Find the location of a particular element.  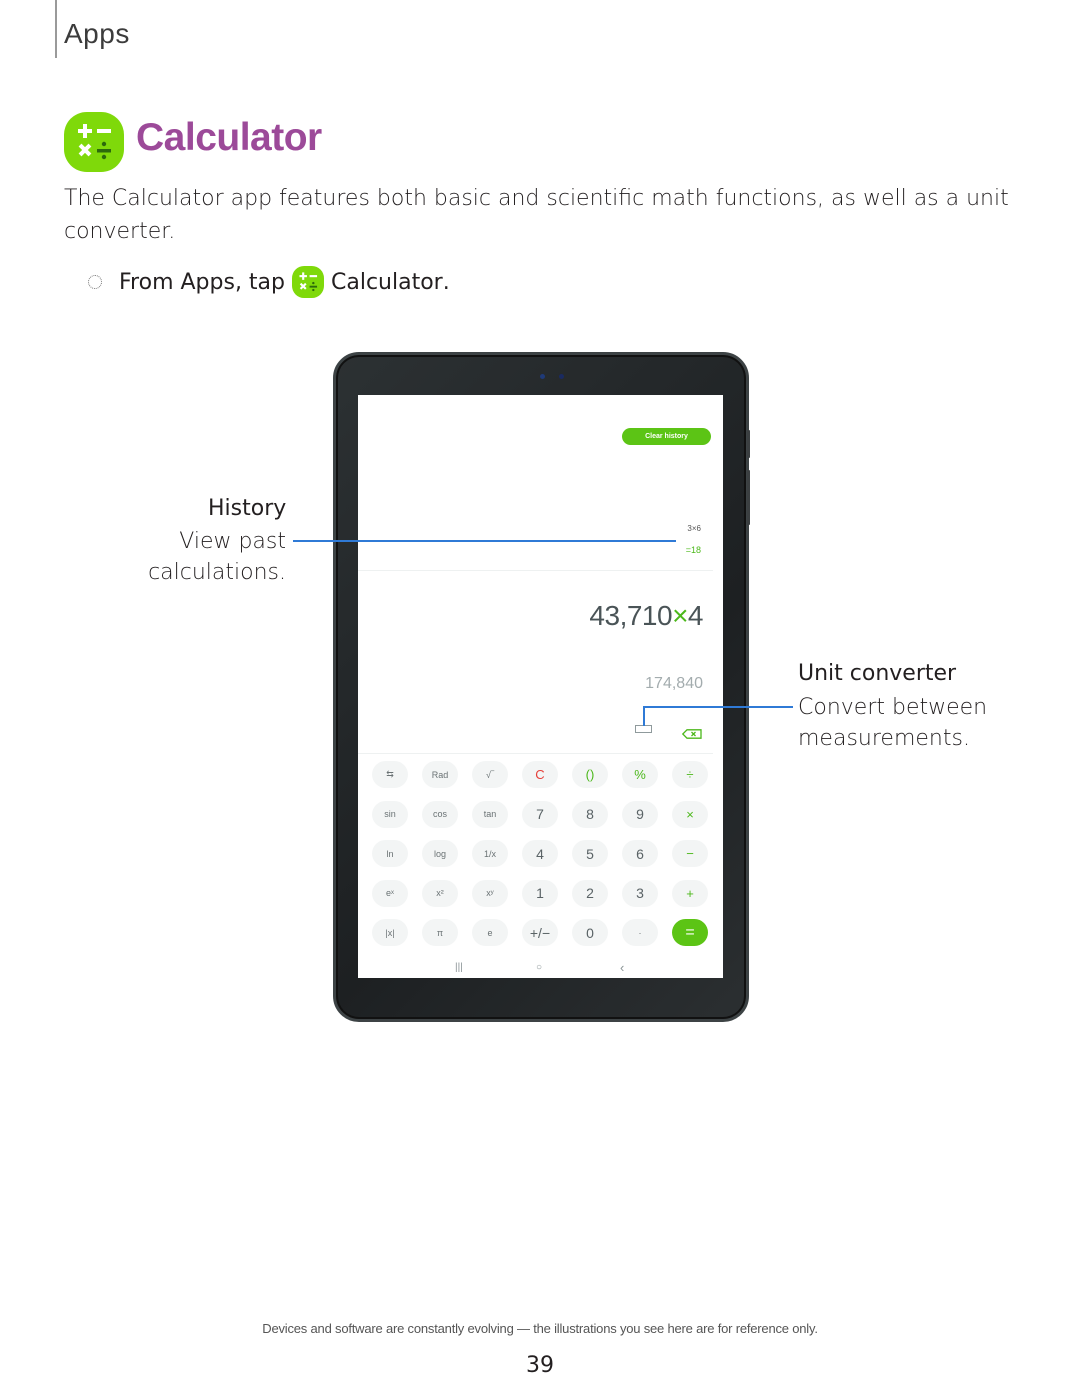

input-number: 43,710 is located at coordinates (631, 615).